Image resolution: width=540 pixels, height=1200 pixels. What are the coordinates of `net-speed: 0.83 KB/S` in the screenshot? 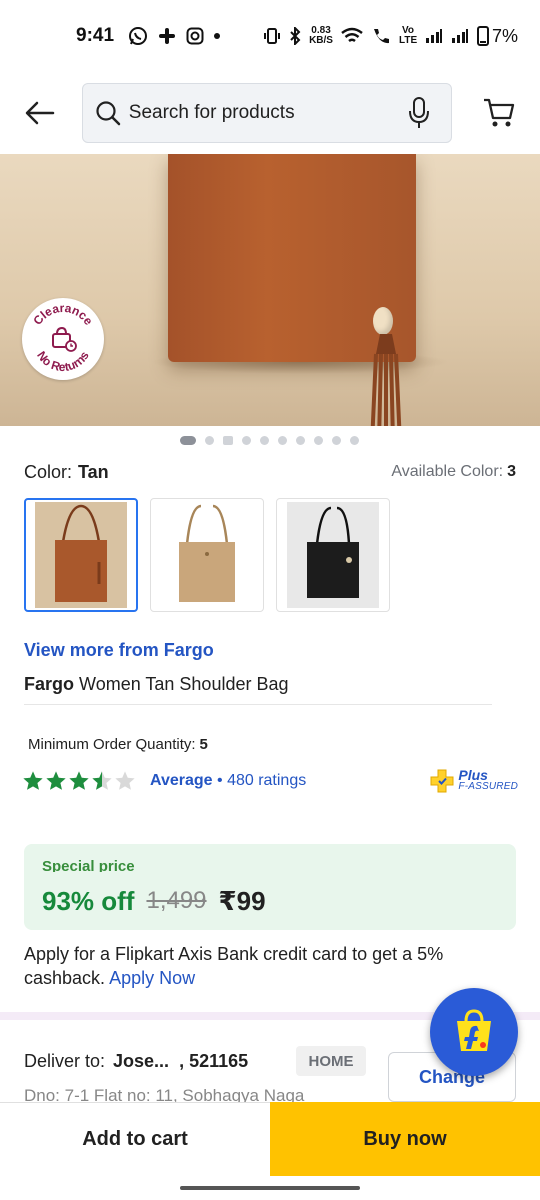 It's located at (321, 36).